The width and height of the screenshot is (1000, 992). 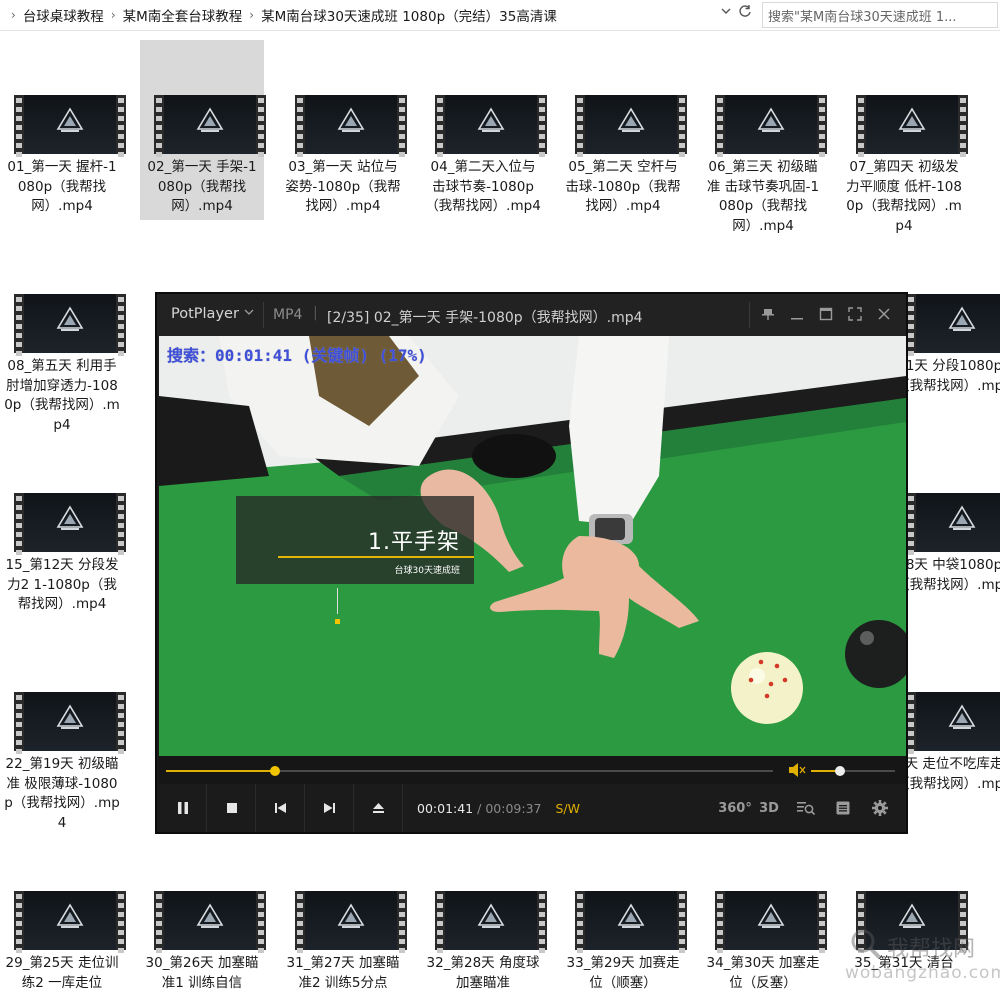 I want to click on caption-title: 1.平手架, so click(x=414, y=542).